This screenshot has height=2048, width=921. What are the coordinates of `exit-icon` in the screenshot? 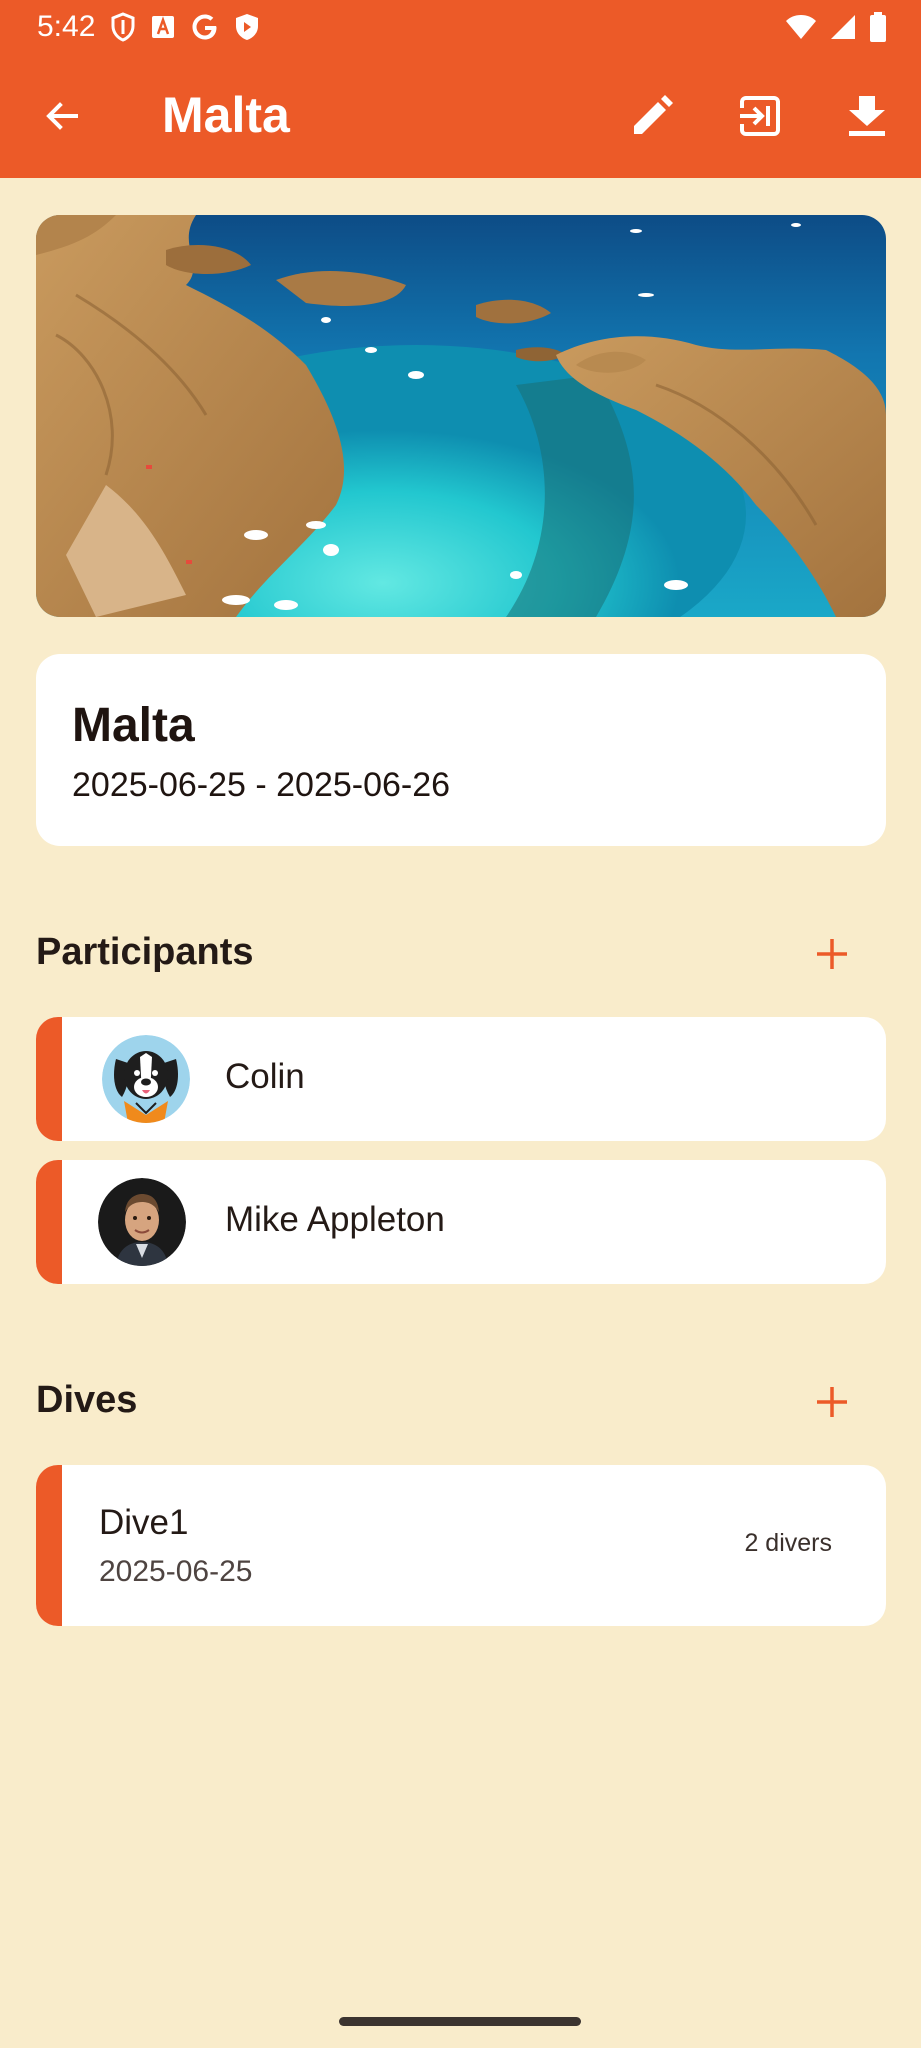 It's located at (759, 116).